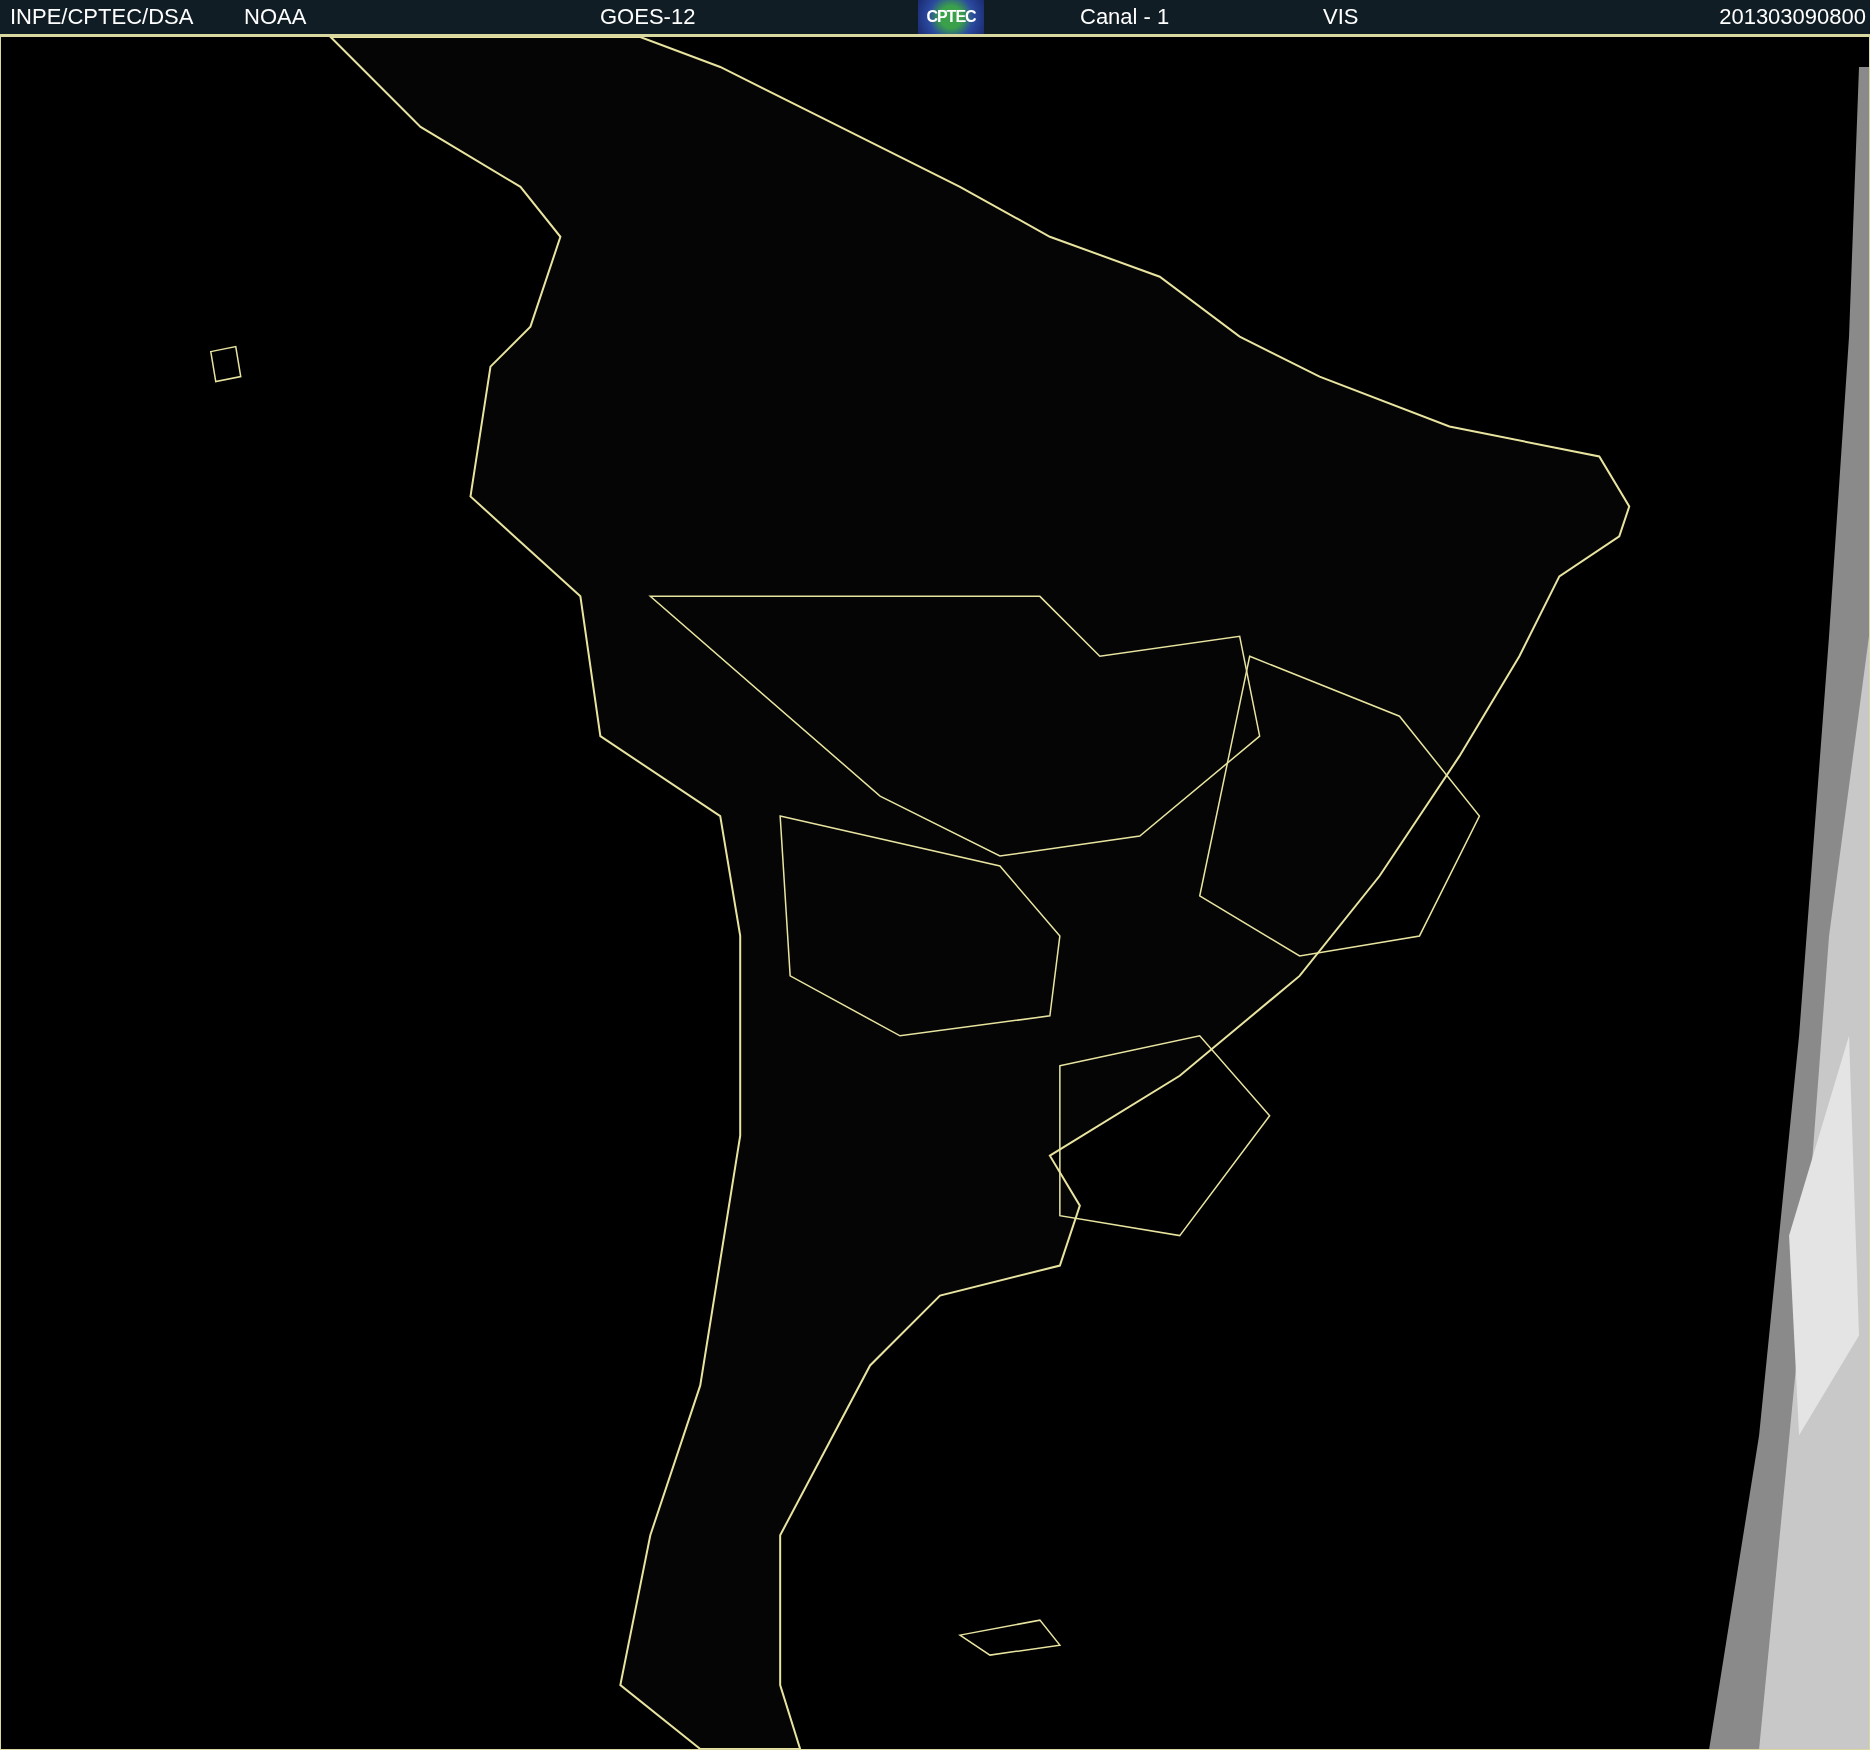 This screenshot has height=1750, width=1870. I want to click on header-text: NOAA, so click(275, 17).